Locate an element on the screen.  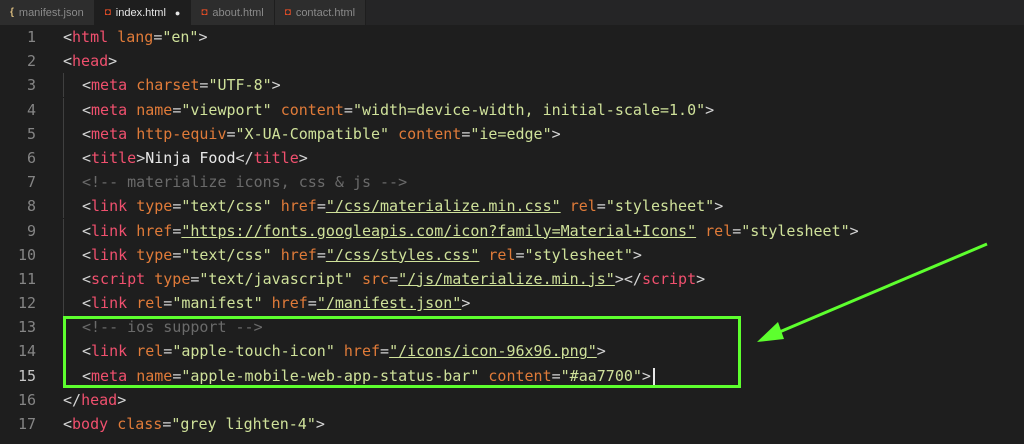
annotation-arrow-shaft is located at coordinates (878, 290).